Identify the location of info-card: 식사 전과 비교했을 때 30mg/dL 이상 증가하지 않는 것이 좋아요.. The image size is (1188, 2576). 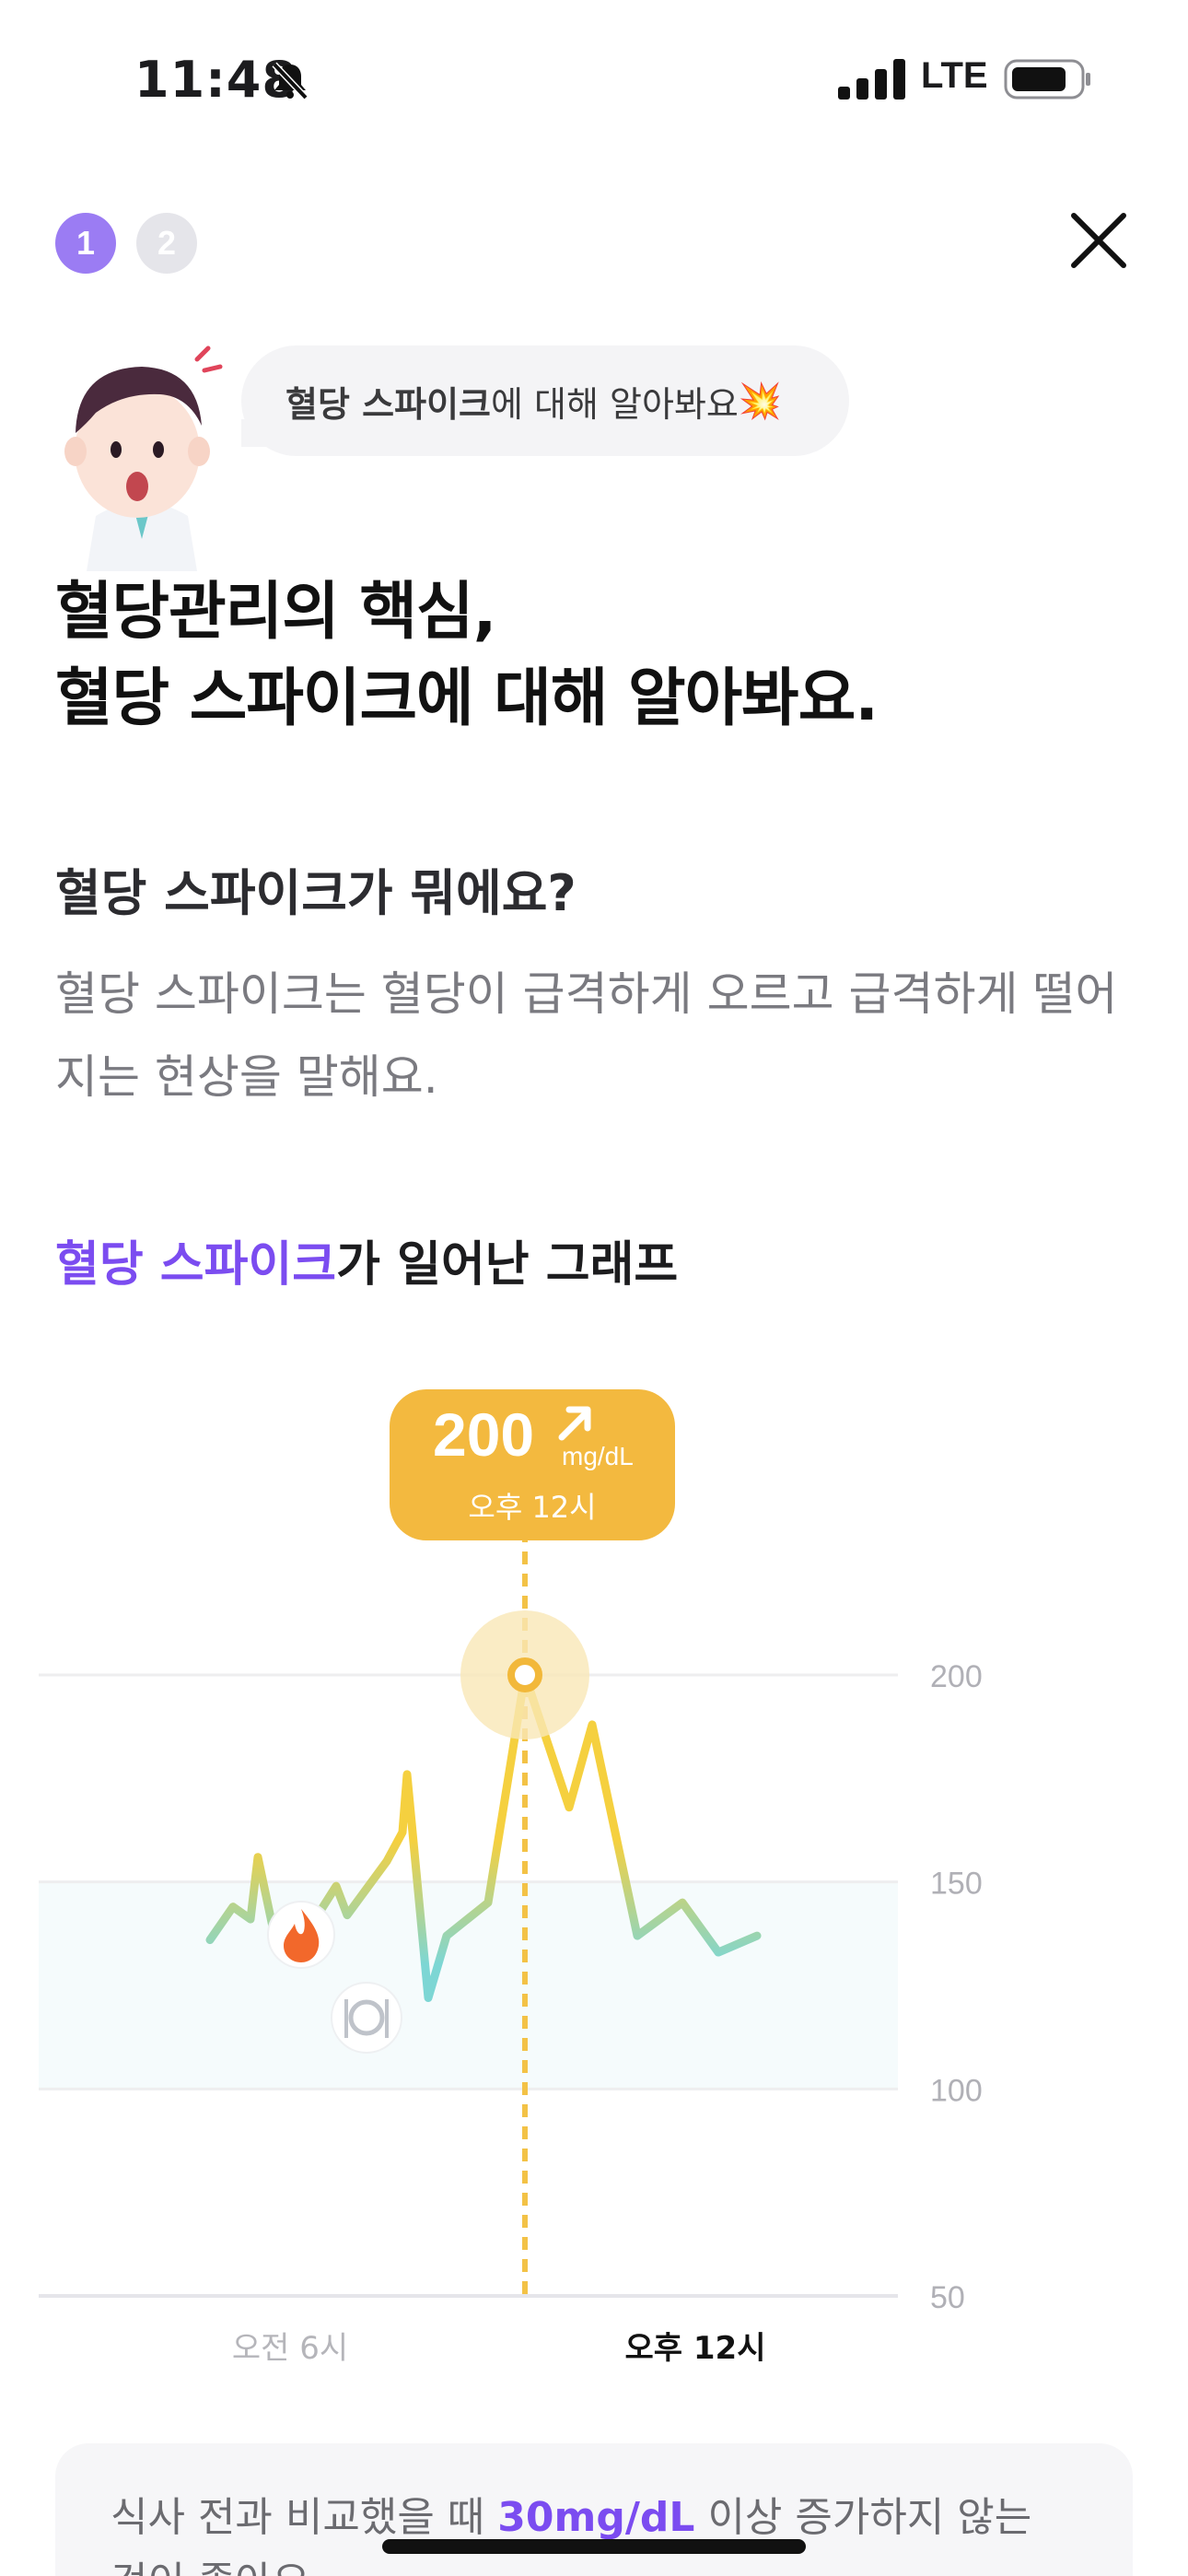
(594, 2509).